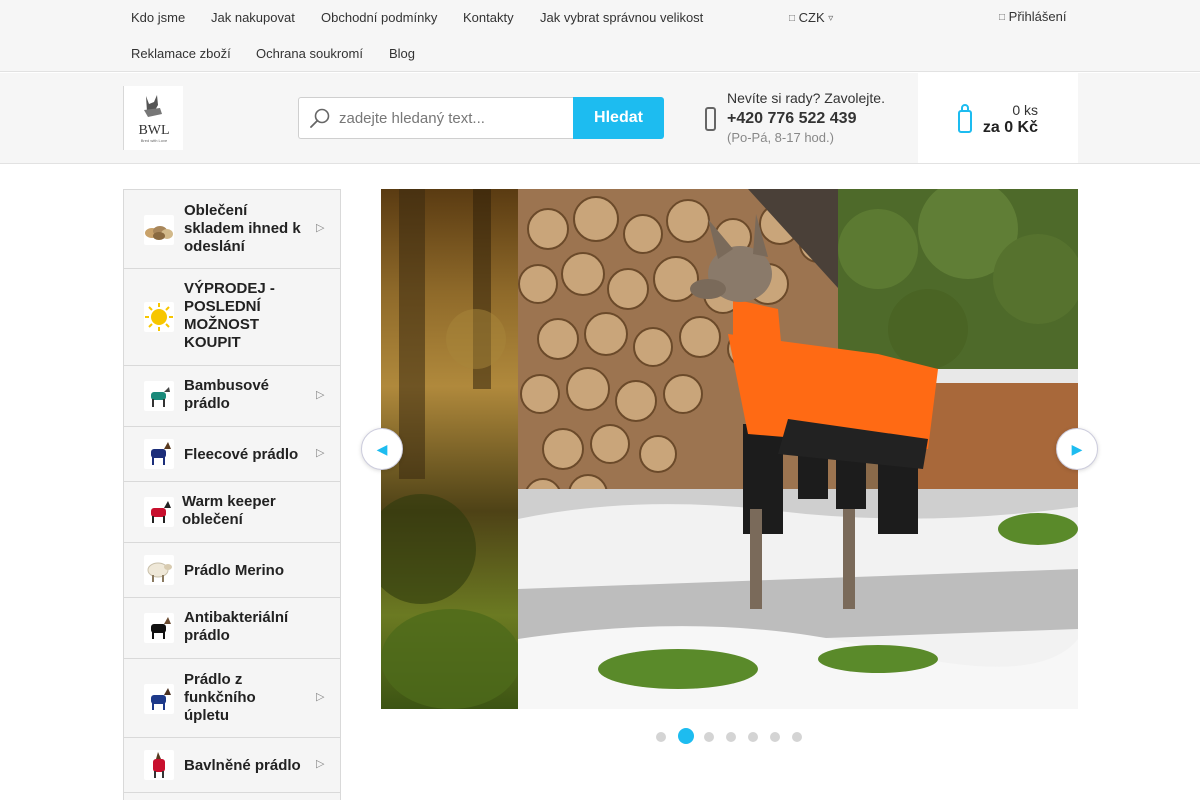  I want to click on category-thumb-sun, so click(159, 317).